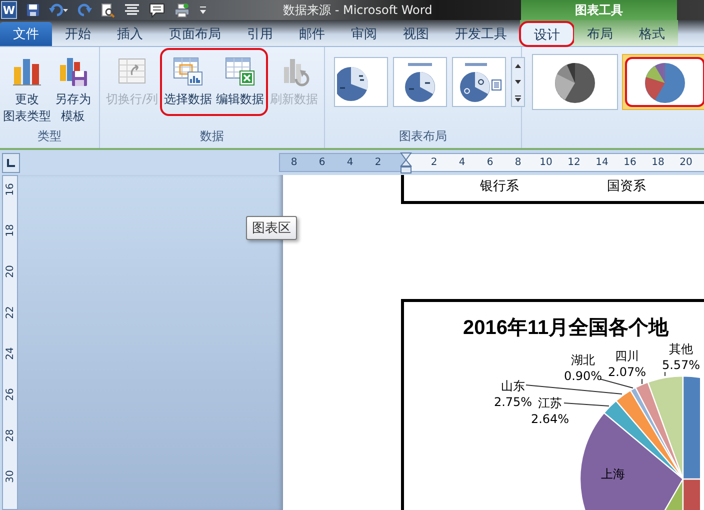 The height and width of the screenshot is (510, 704). Describe the element at coordinates (188, 71) in the screenshot. I see `table-chart-icon` at that location.